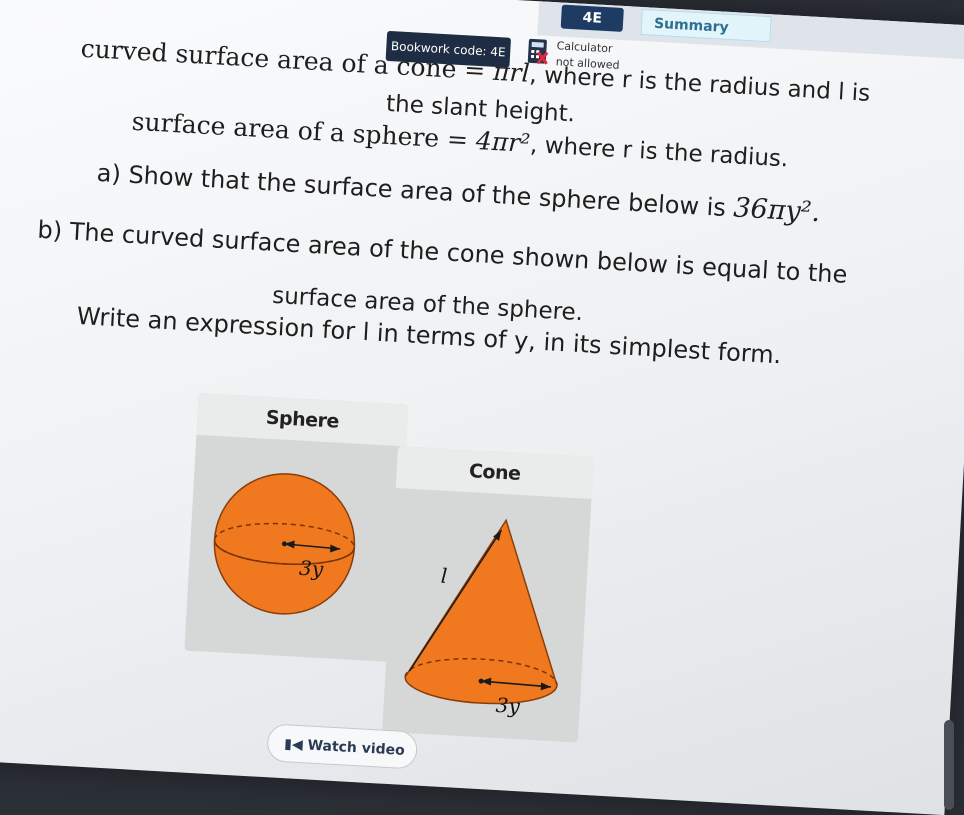  I want to click on cone-formula-math: πrl, so click(511, 72).